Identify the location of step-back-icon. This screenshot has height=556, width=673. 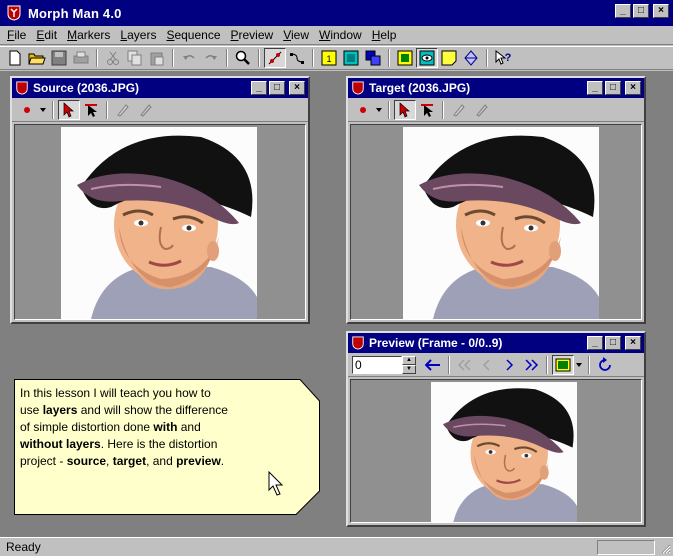
(487, 365).